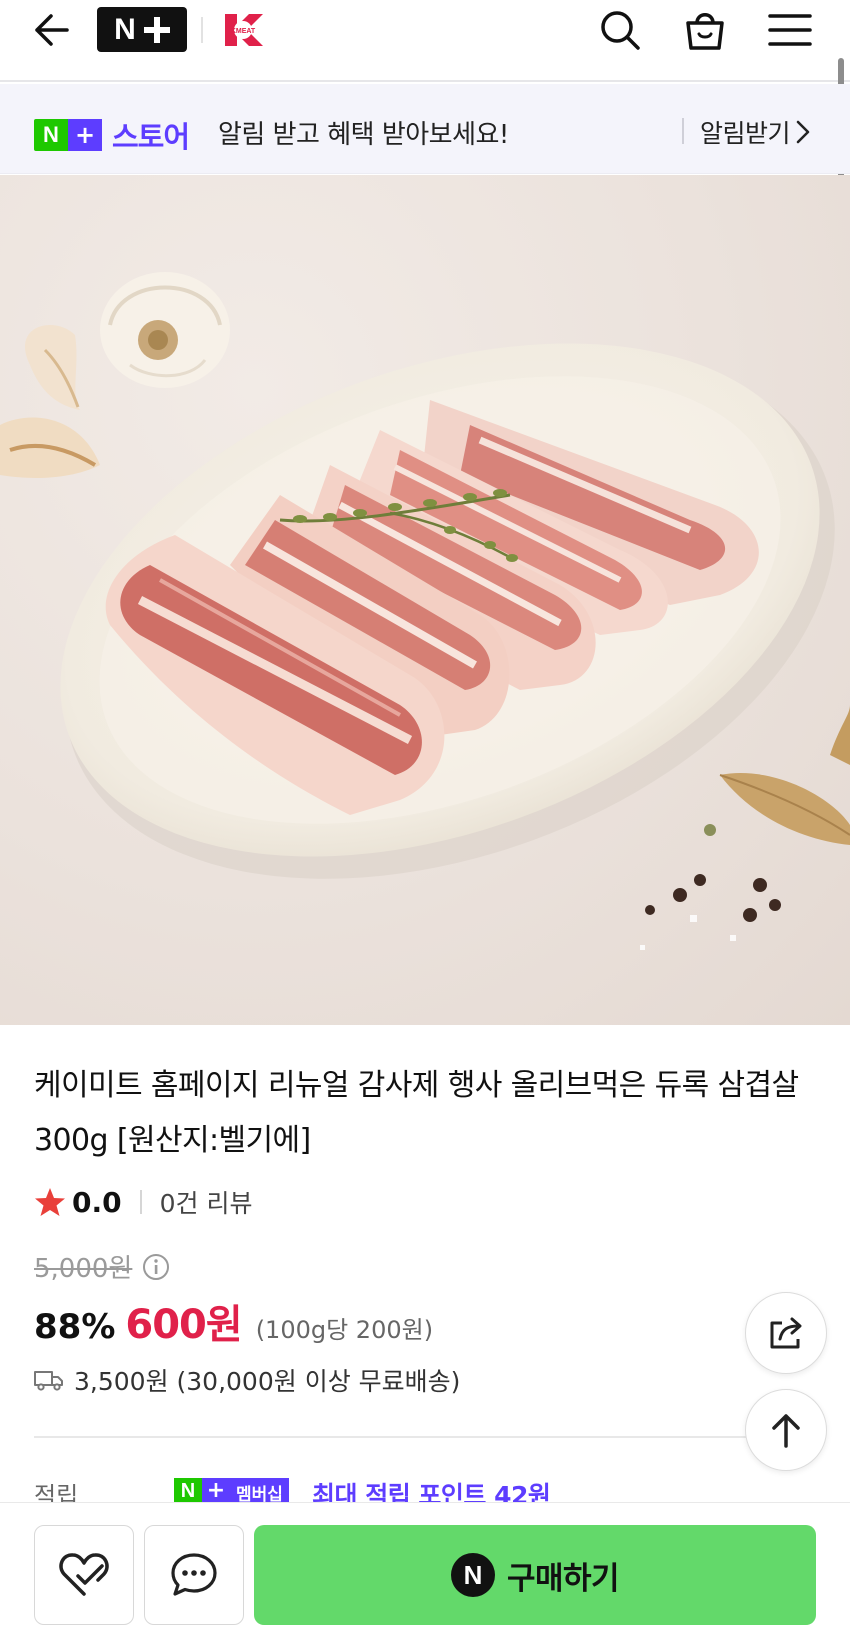  What do you see at coordinates (745, 133) in the screenshot?
I see `notify-link-label: 알림받기` at bounding box center [745, 133].